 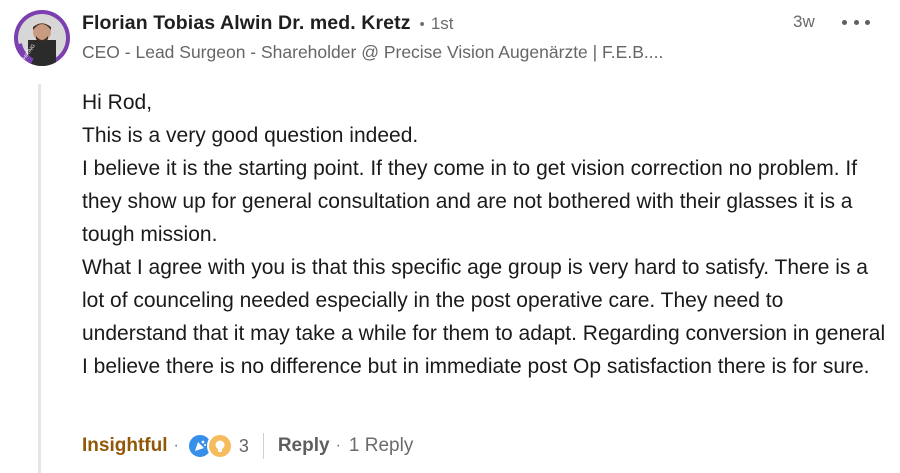 I want to click on reactions-summary: 3, so click(x=217, y=446).